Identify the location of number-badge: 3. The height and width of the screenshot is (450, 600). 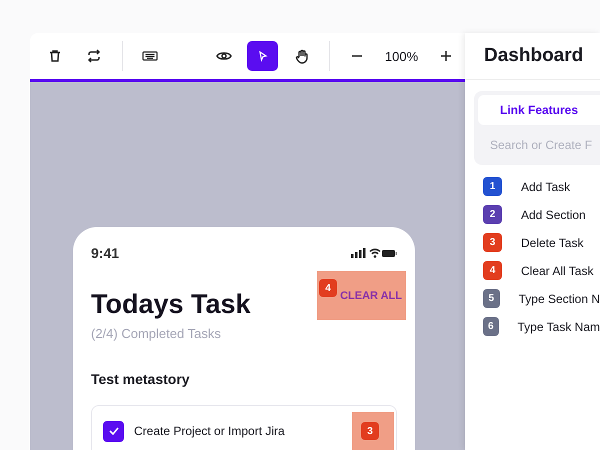
(370, 431).